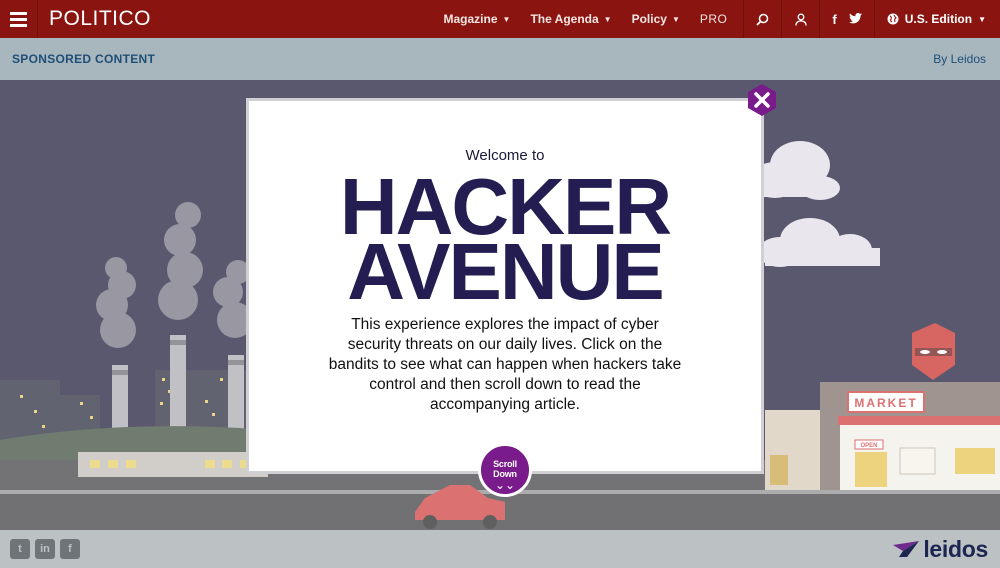  I want to click on bottom-bar: t in f leidos, so click(500, 549).